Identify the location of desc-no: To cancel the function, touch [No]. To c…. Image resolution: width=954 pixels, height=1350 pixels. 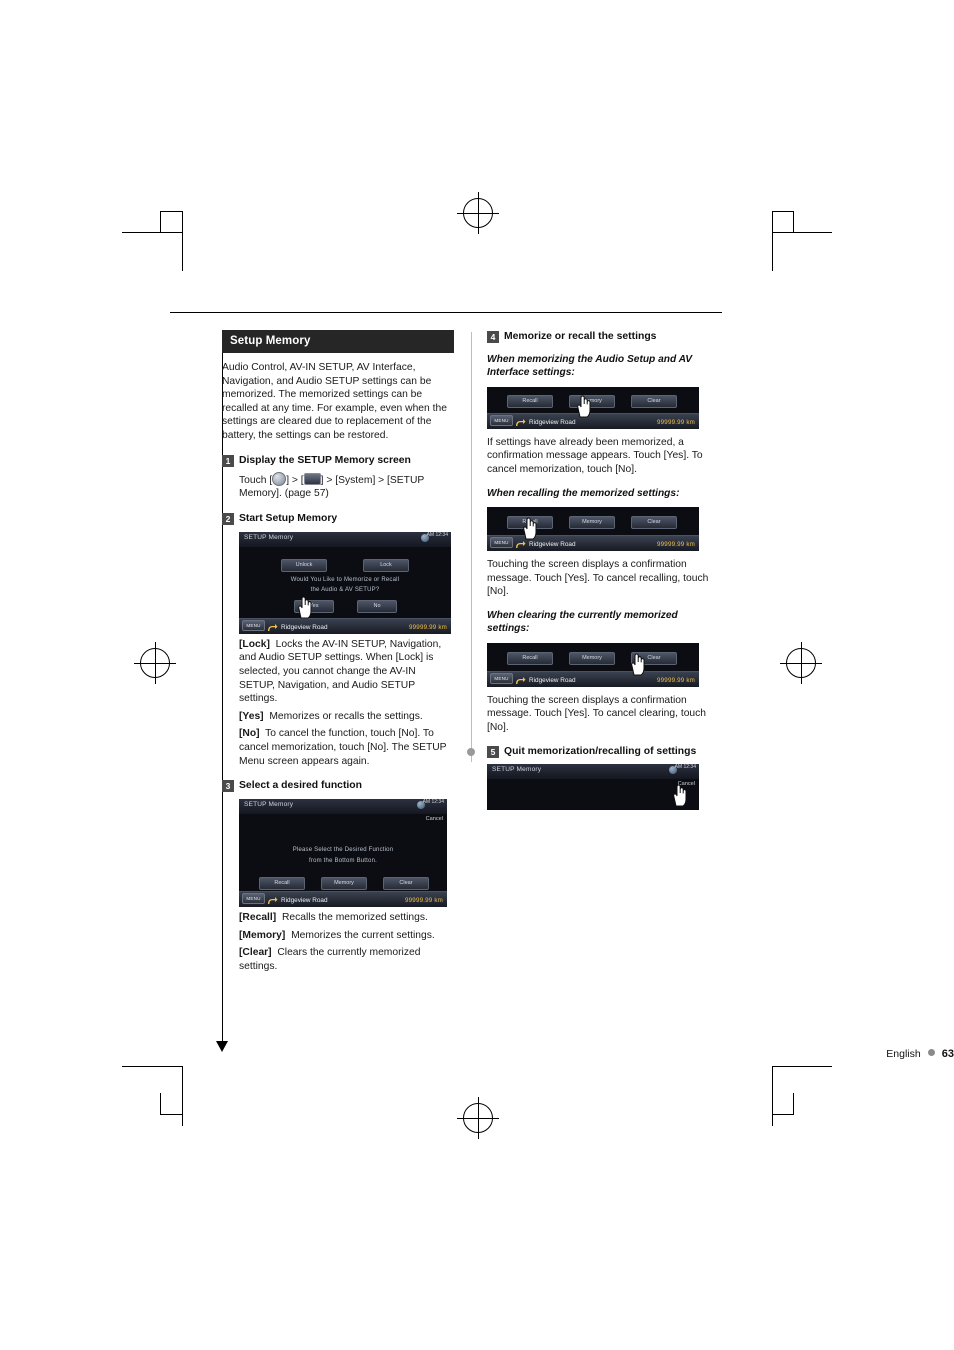
(343, 747).